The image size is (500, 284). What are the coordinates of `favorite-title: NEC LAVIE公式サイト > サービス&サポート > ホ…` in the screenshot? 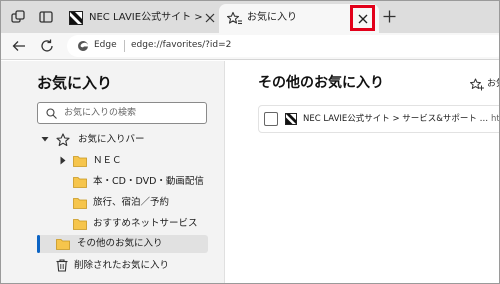 It's located at (396, 119).